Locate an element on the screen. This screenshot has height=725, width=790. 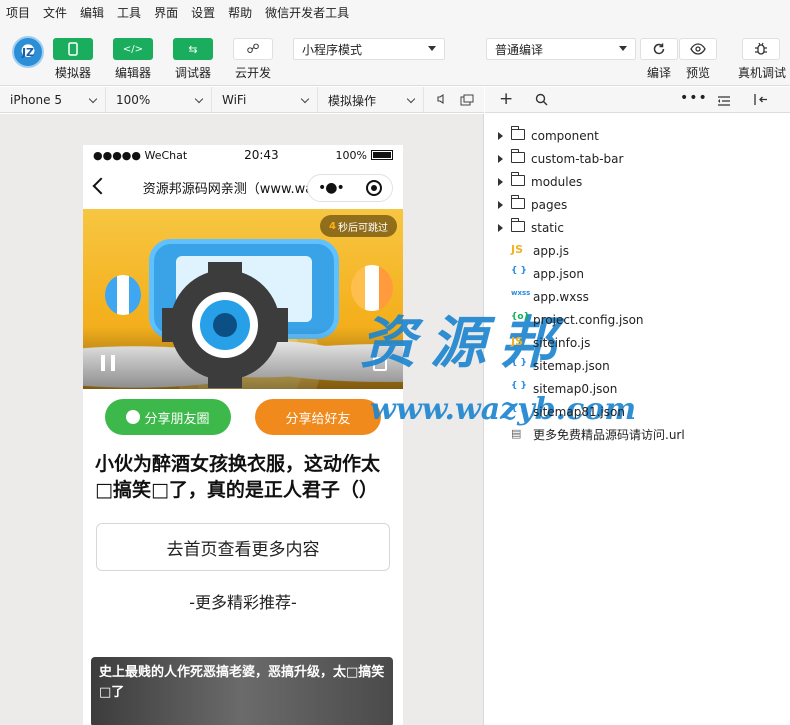
simulator-toggle-button is located at coordinates (73, 49).